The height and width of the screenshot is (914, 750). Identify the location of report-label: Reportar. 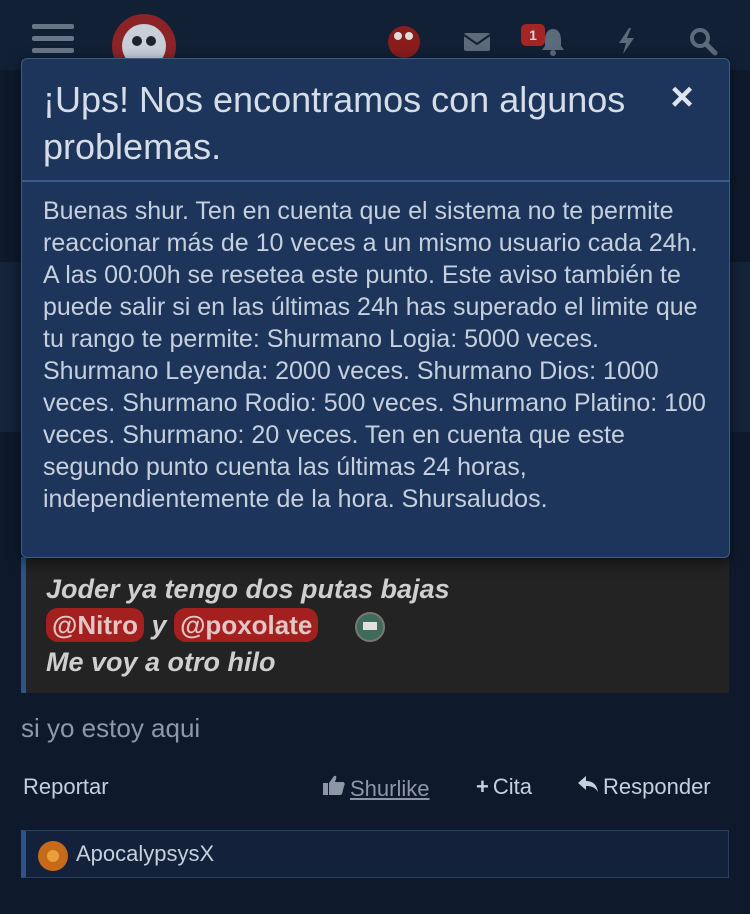
(66, 786).